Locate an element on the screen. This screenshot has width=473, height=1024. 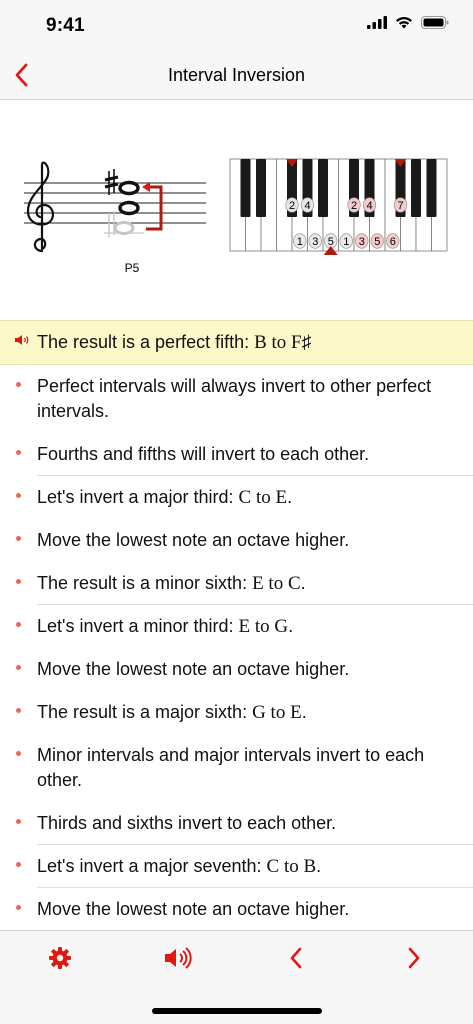
list-item-notes: C to B is located at coordinates (291, 866).